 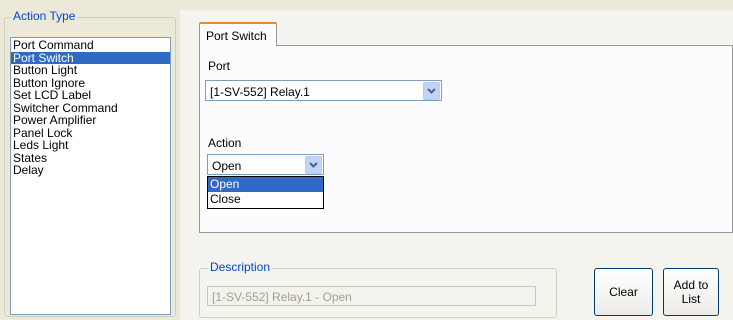 I want to click on action-value: Open, so click(x=227, y=166).